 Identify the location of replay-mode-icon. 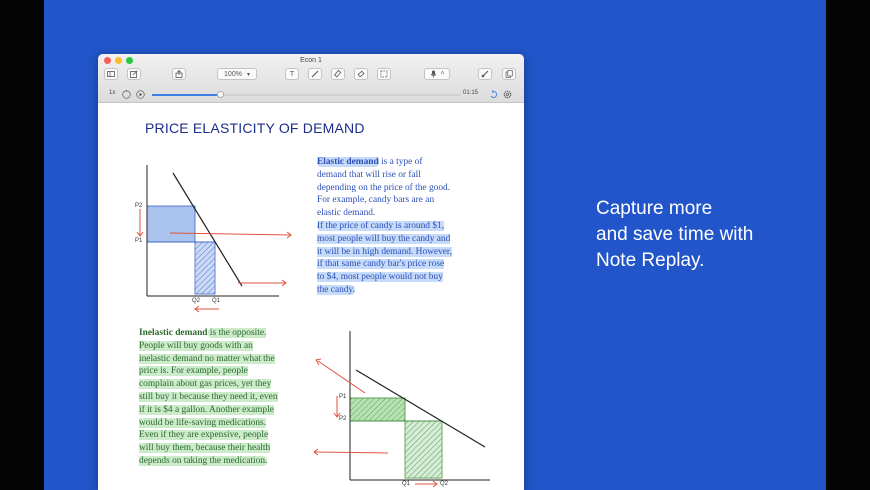
(493, 94).